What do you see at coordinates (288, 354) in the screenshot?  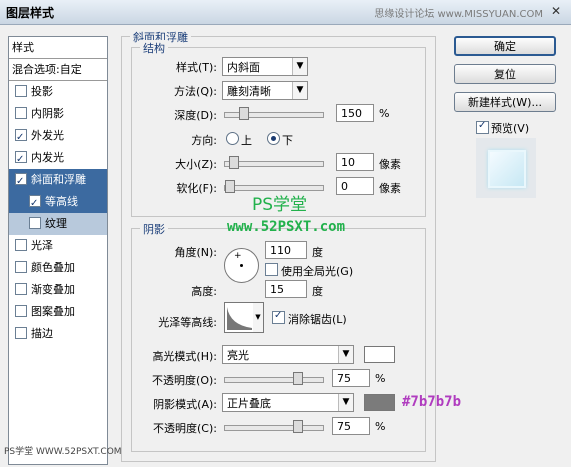 I see `highlight-mode-select: 亮光 ▼` at bounding box center [288, 354].